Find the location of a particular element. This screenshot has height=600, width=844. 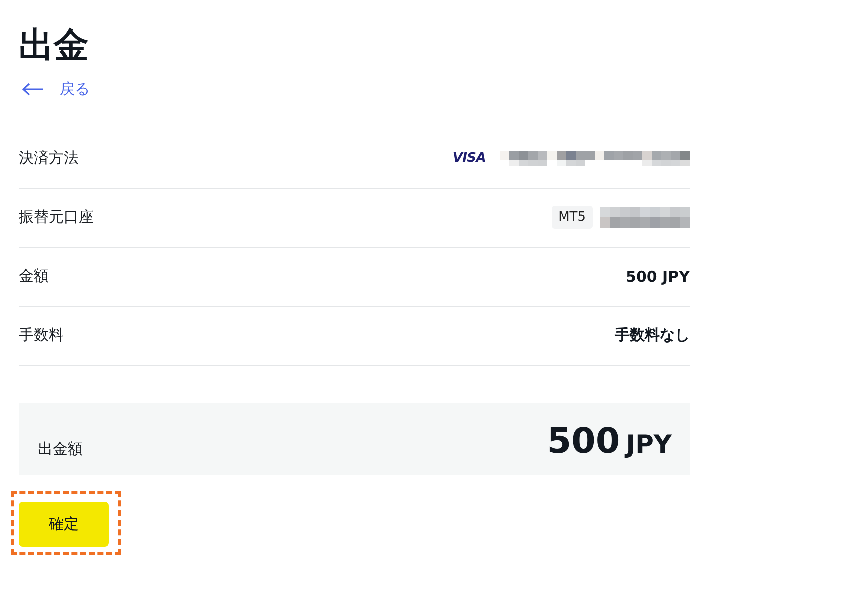

confirm-button: 確定 is located at coordinates (64, 524).